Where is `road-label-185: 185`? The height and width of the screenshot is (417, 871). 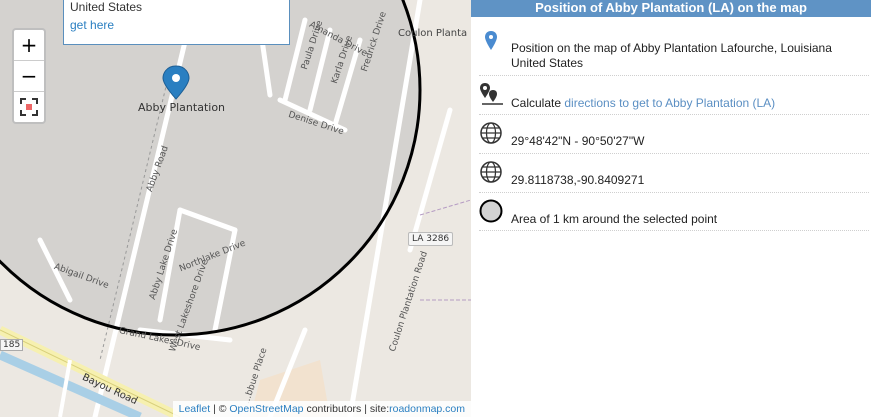 road-label-185: 185 is located at coordinates (12, 345).